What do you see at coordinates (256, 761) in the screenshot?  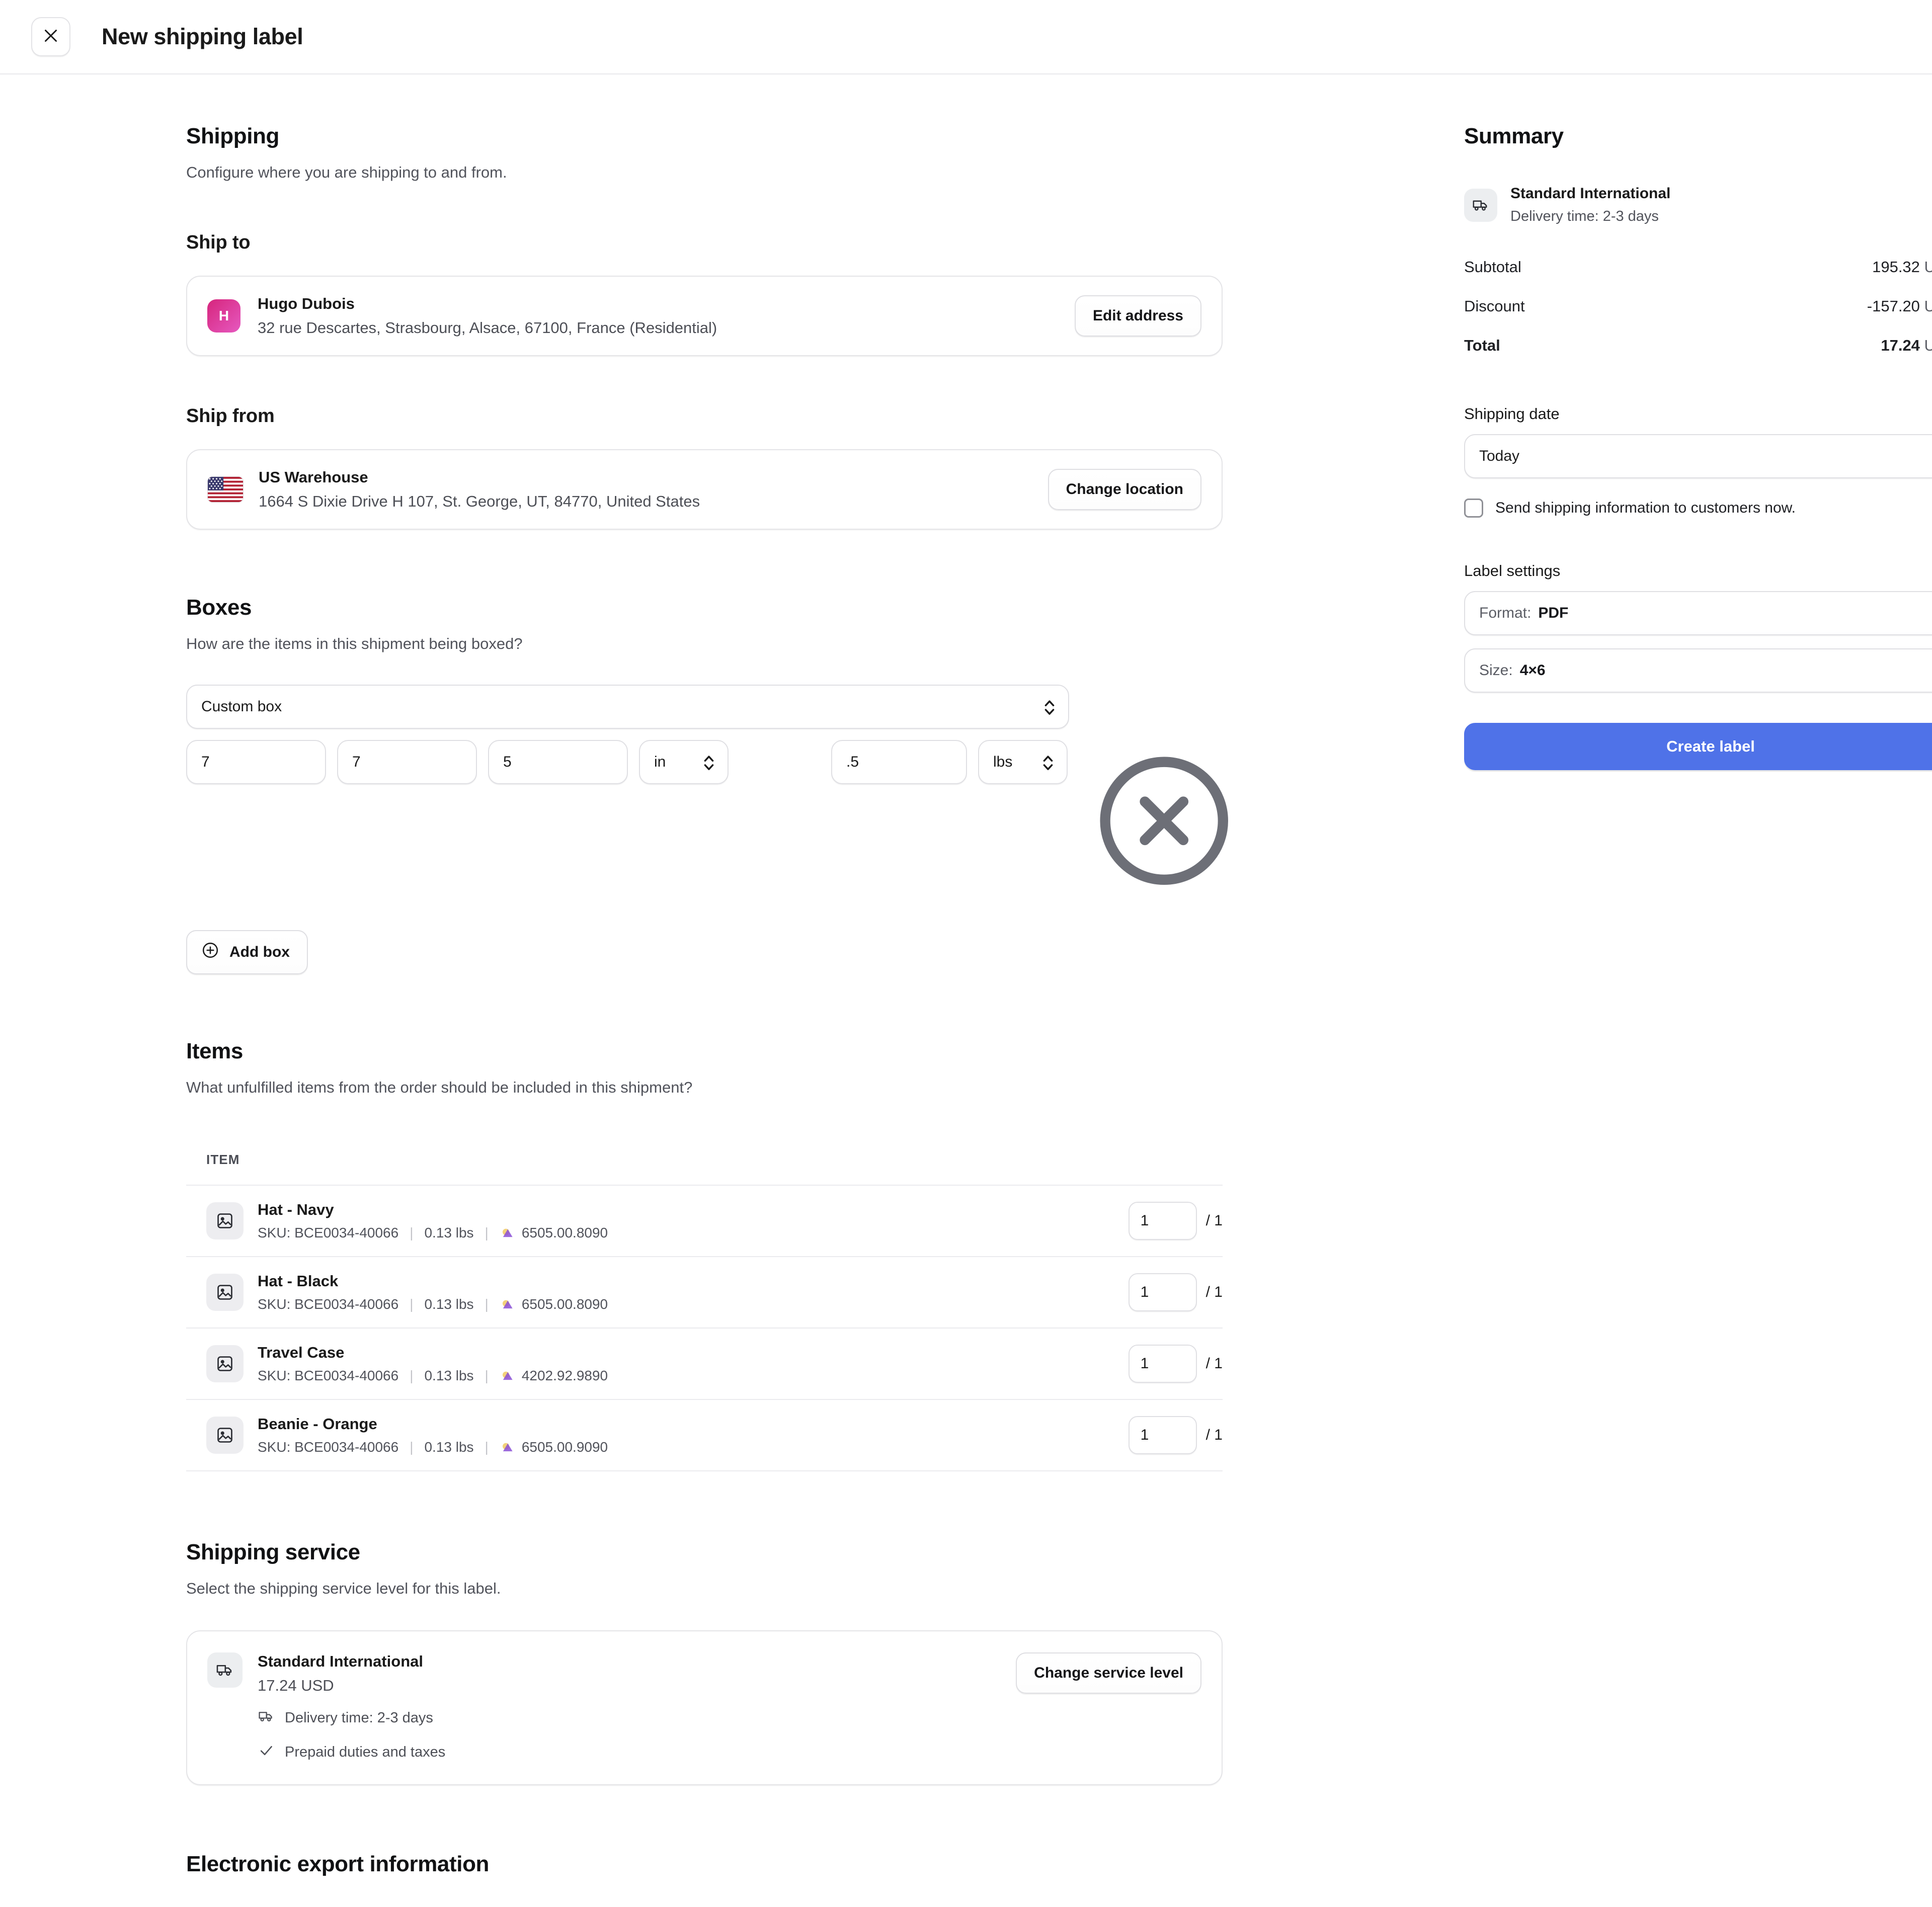 I see `box-length-input` at bounding box center [256, 761].